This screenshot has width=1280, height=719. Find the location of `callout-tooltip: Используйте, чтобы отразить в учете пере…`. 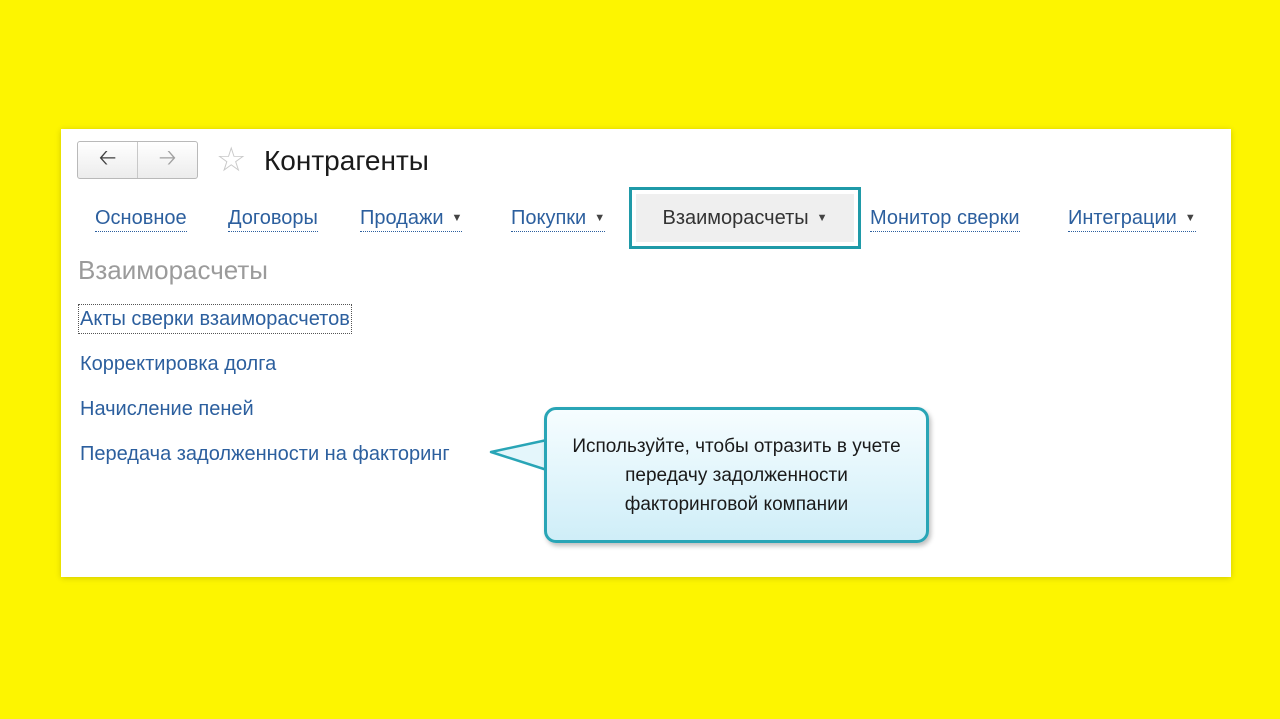

callout-tooltip: Используйте, чтобы отразить в учете пере… is located at coordinates (736, 475).